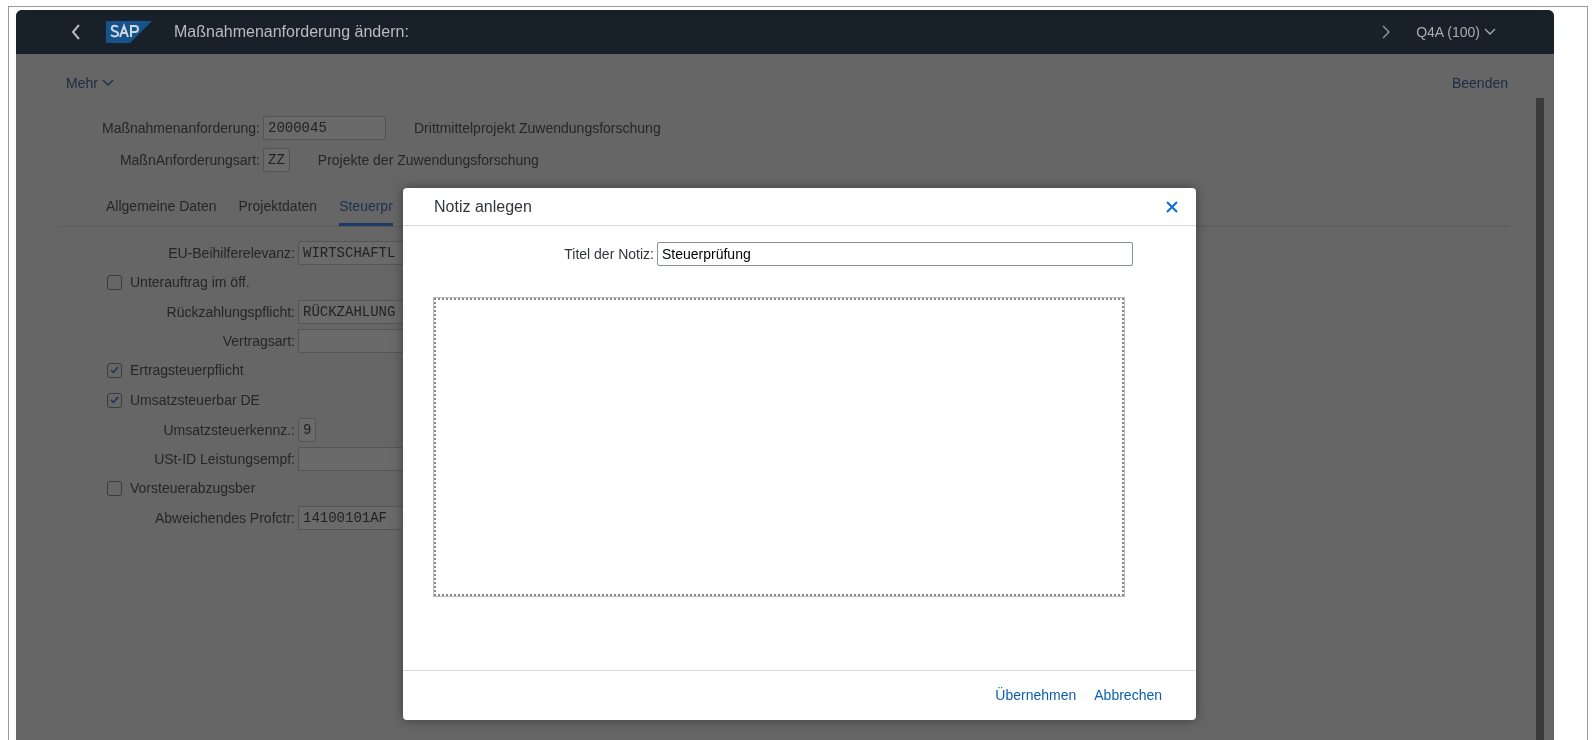  I want to click on dialog-button: Übernehmen, so click(1036, 695).